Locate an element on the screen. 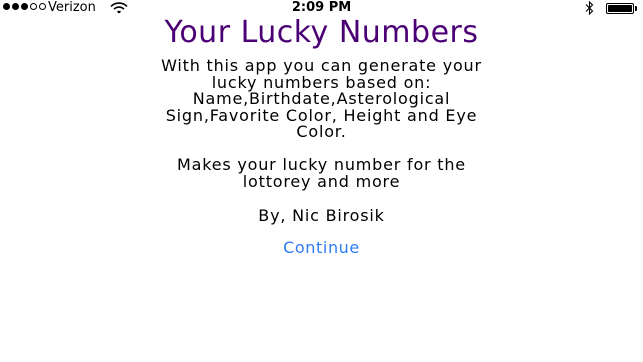 The width and height of the screenshot is (643, 362). lottery-line: lottorey and more is located at coordinates (321, 181).